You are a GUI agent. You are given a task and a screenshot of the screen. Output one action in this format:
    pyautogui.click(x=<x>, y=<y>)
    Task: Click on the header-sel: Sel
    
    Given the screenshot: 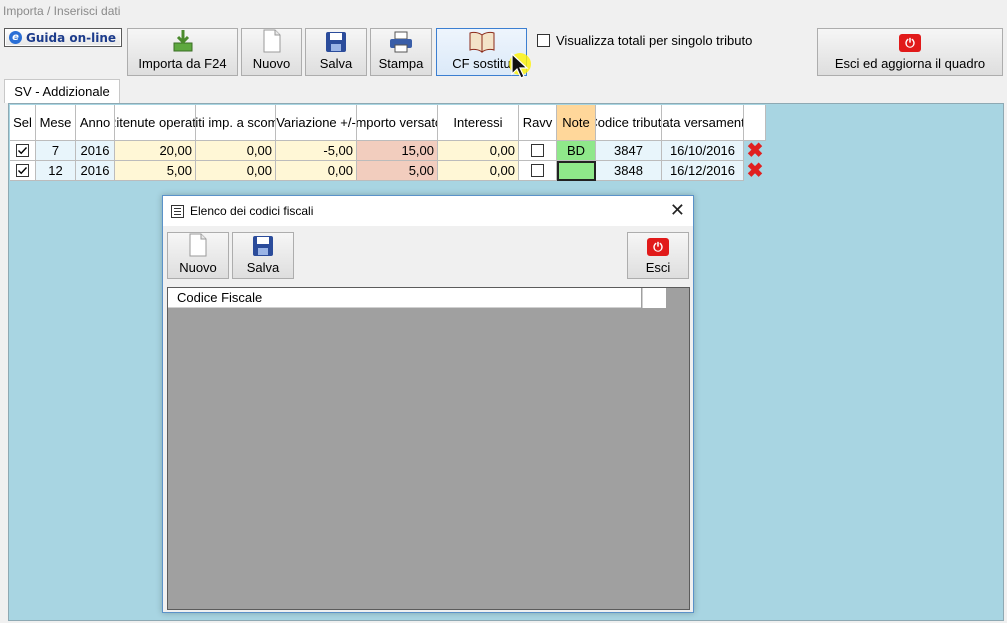 What is the action you would take?
    pyautogui.click(x=23, y=123)
    